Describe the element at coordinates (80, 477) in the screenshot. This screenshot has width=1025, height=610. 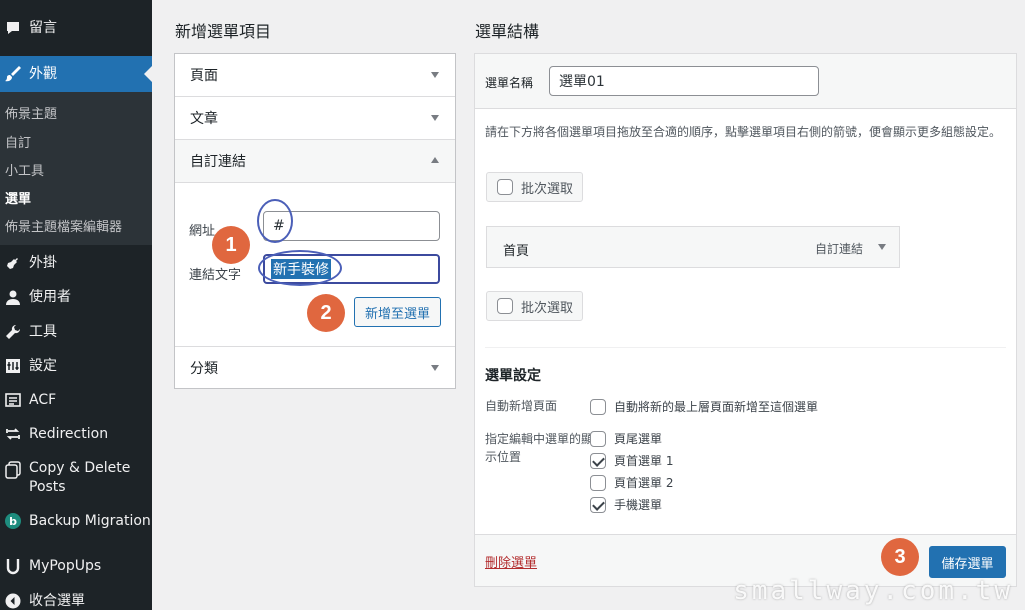
I see `sidebar-item-label: Copy & Delete Posts` at that location.